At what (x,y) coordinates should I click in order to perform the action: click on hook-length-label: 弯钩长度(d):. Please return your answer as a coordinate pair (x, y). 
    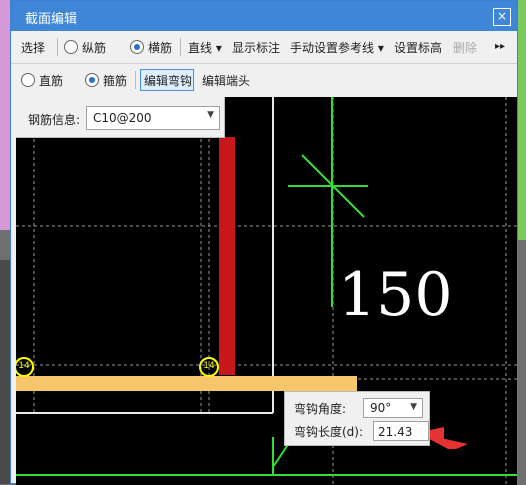
    Looking at the image, I should click on (329, 432).